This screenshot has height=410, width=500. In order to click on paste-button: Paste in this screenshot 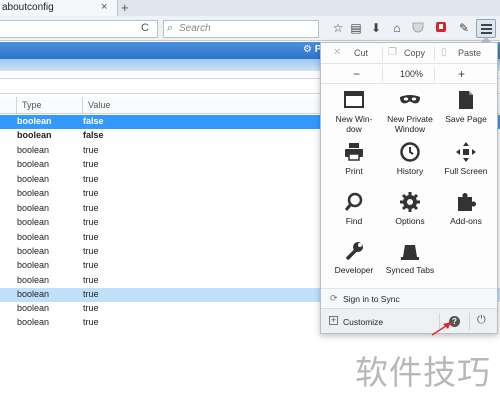, I will do `click(469, 53)`.